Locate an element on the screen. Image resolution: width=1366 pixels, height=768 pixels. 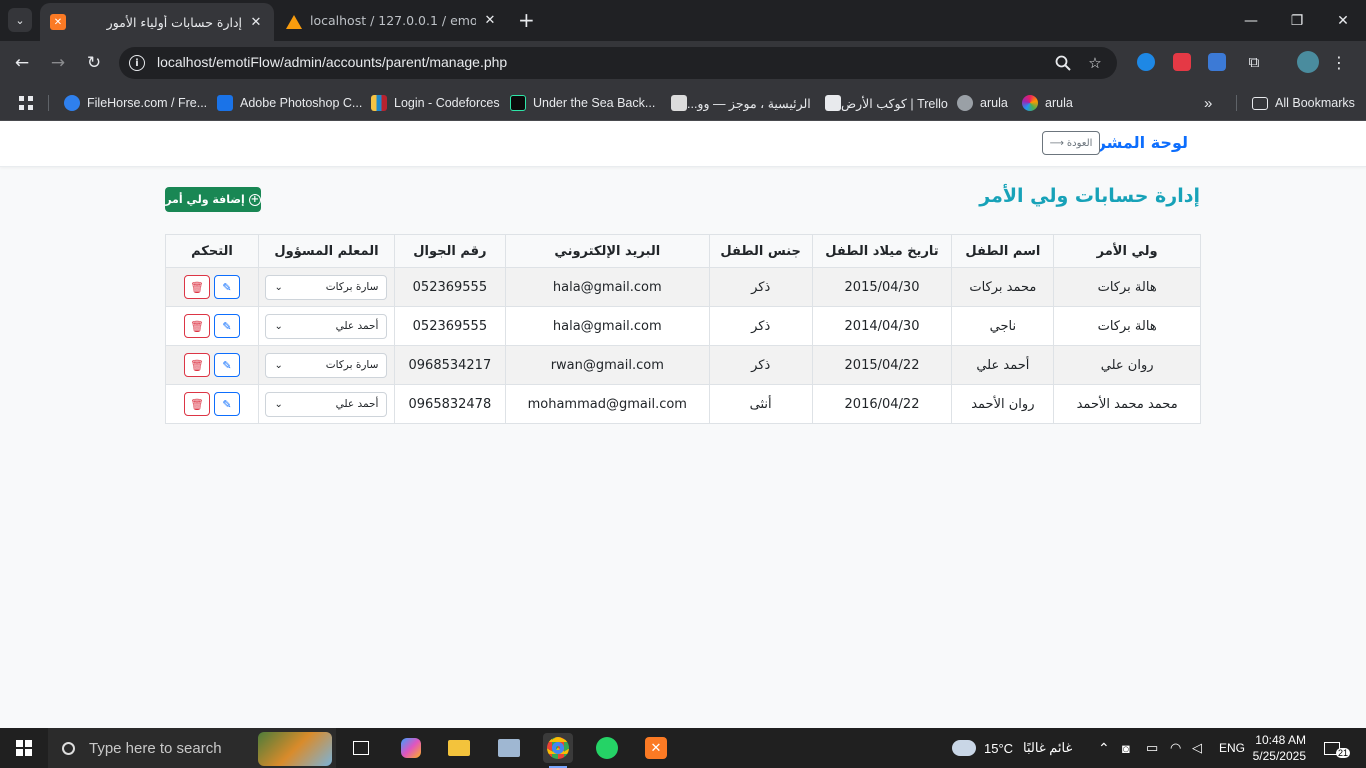
child-gender: ذكر is located at coordinates (760, 365).